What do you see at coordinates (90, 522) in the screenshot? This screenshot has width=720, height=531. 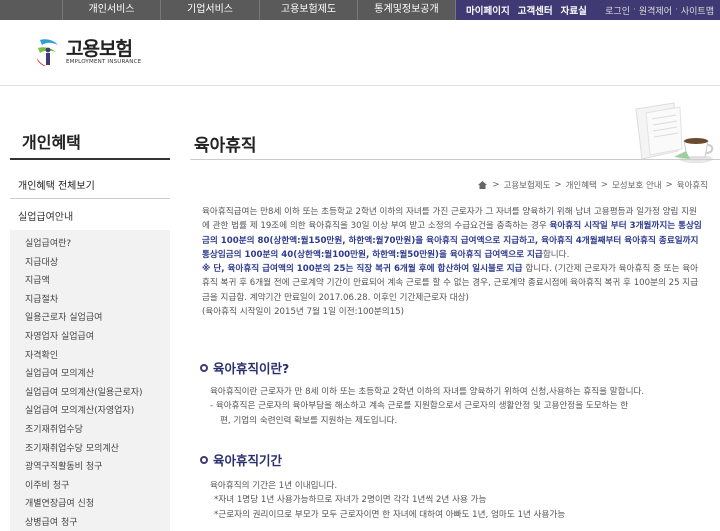 I see `submenu-item: 상병급여 청구` at bounding box center [90, 522].